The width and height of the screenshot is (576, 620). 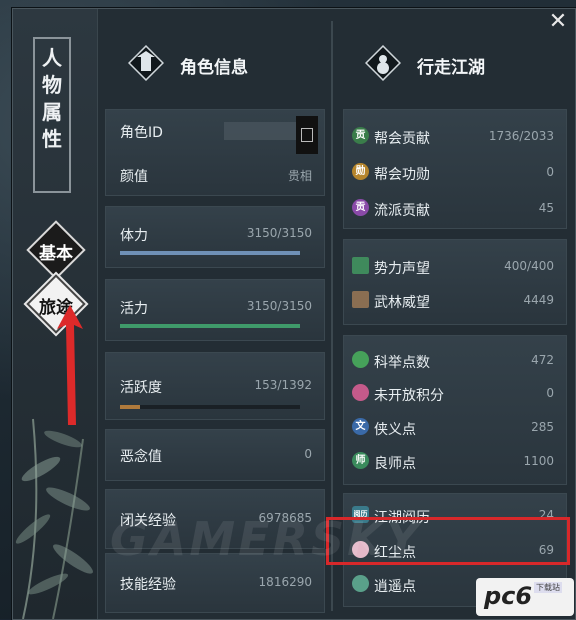 What do you see at coordinates (55, 314) in the screenshot?
I see `left-rail: 人物属性 基本 旅途` at bounding box center [55, 314].